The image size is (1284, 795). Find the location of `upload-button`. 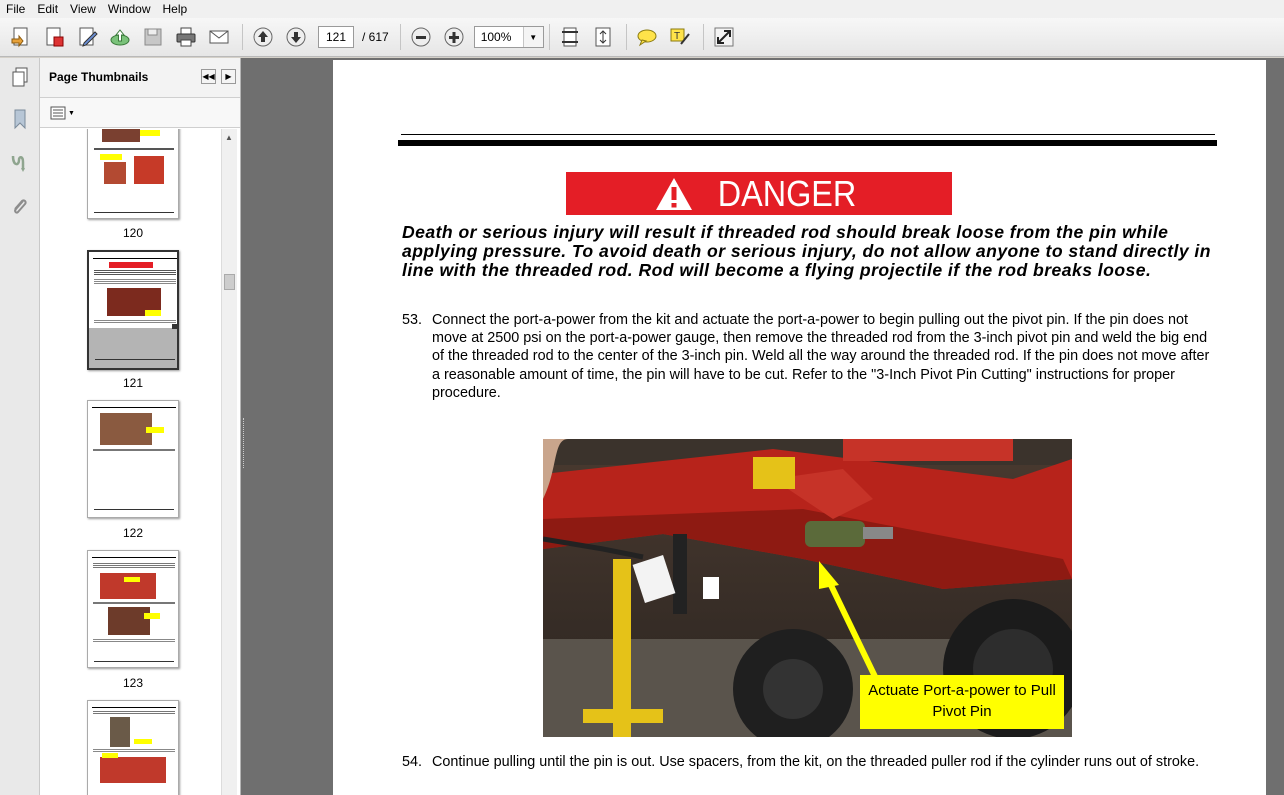

upload-button is located at coordinates (120, 37).